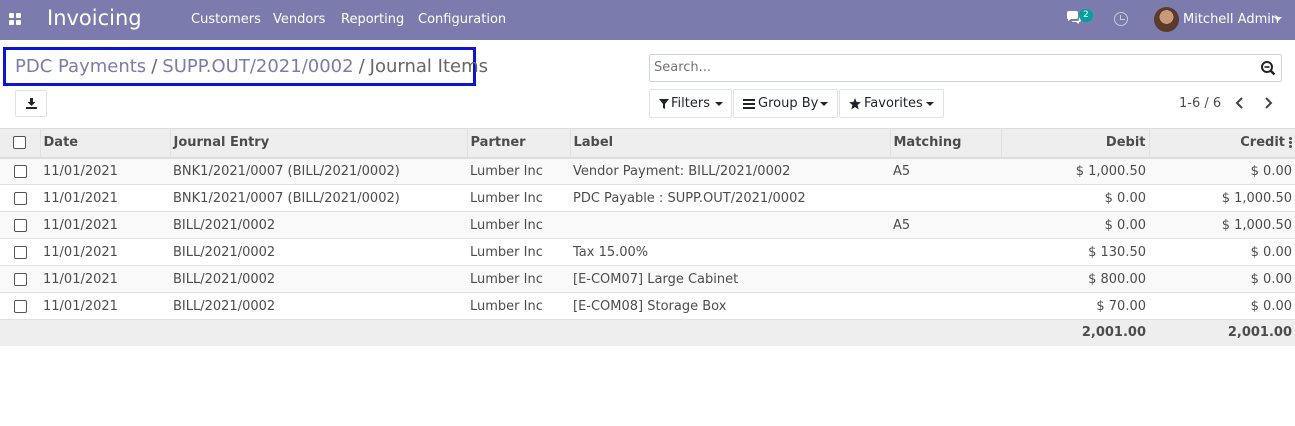 This screenshot has width=1295, height=426. Describe the element at coordinates (730, 225) in the screenshot. I see `cell-label` at that location.